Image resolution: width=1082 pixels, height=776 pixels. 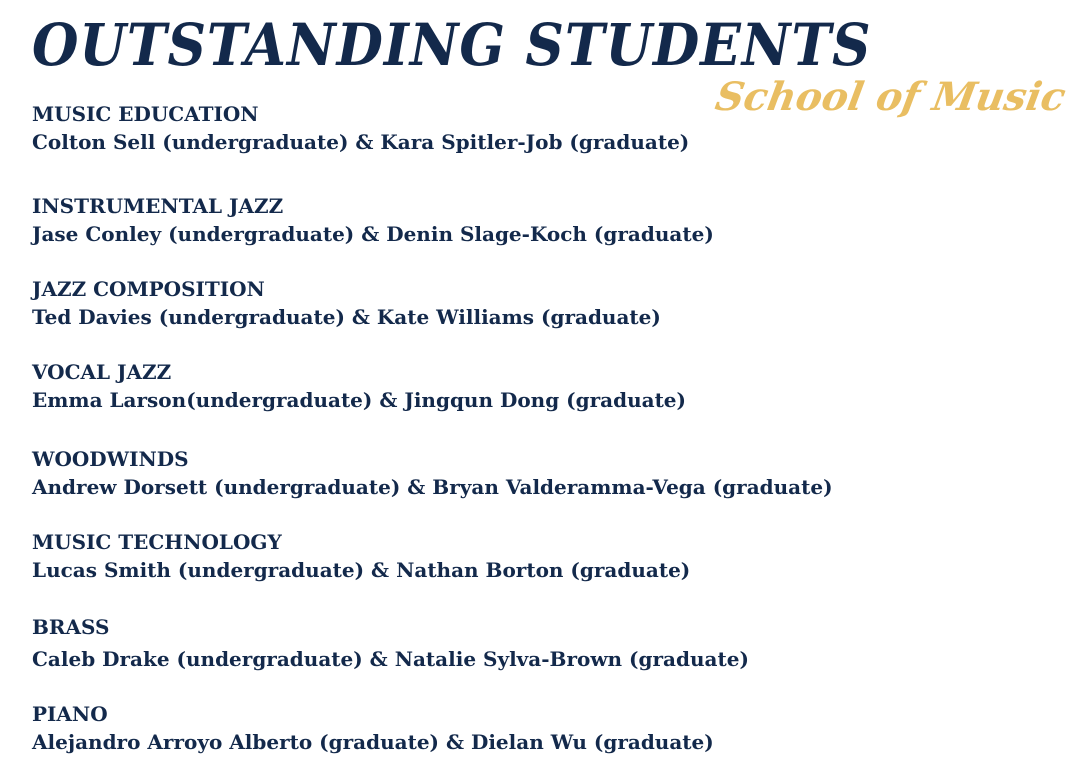 What do you see at coordinates (157, 542) in the screenshot?
I see `section-heading: MUSIC TECHNOLOGY` at bounding box center [157, 542].